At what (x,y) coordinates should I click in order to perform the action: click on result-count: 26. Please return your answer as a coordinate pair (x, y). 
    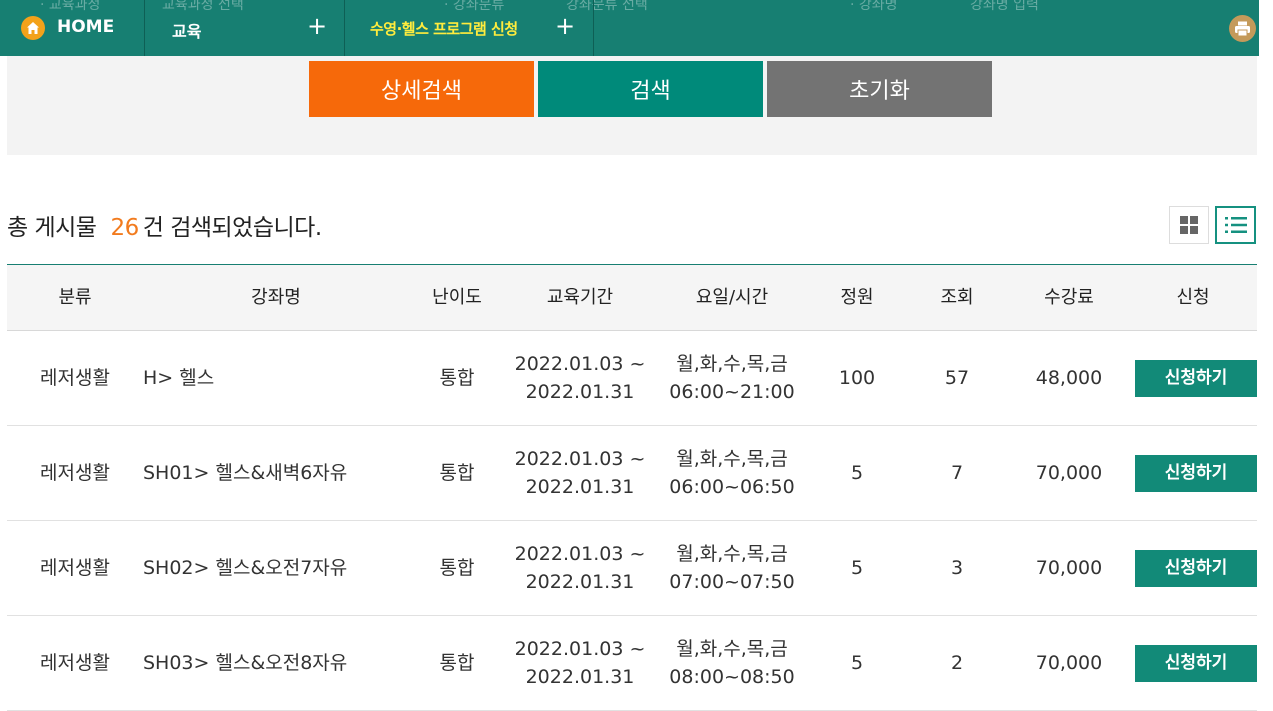
    Looking at the image, I should click on (124, 228).